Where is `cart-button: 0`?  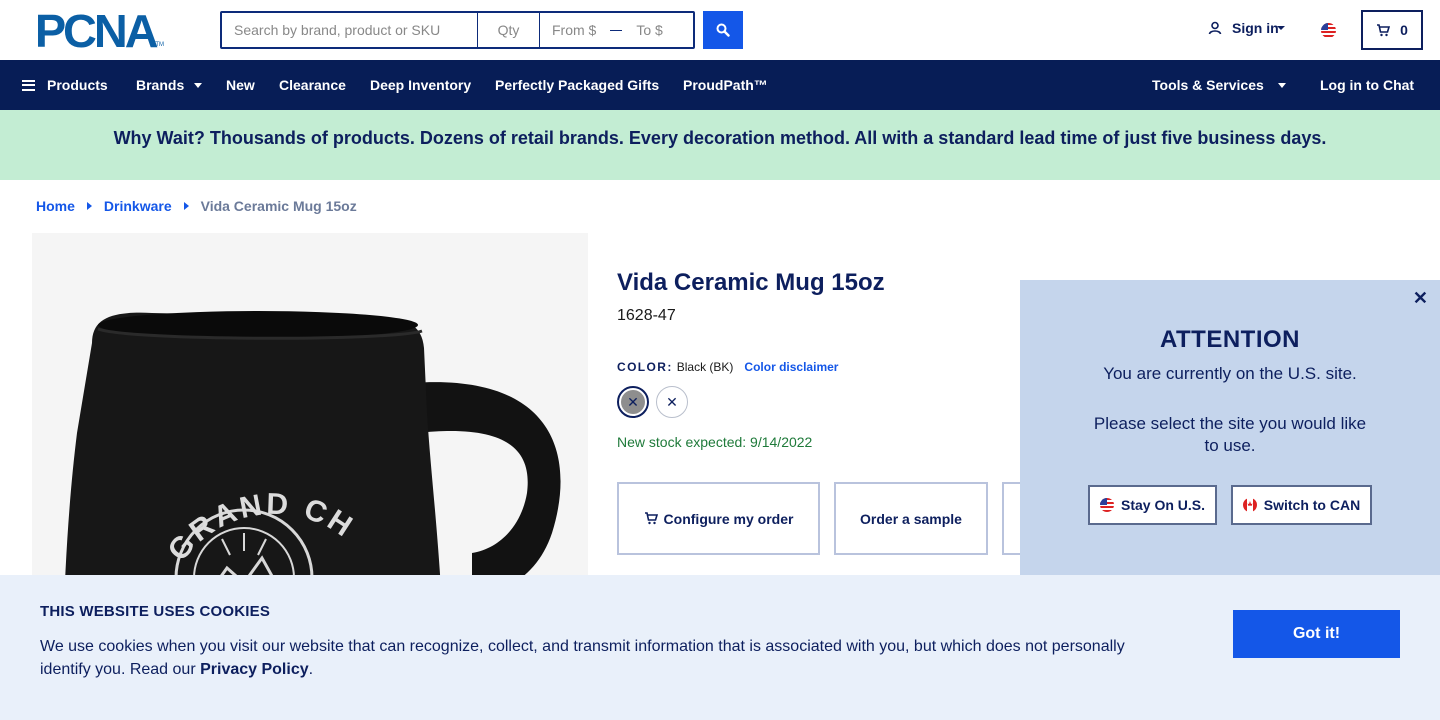
cart-button: 0 is located at coordinates (1392, 30).